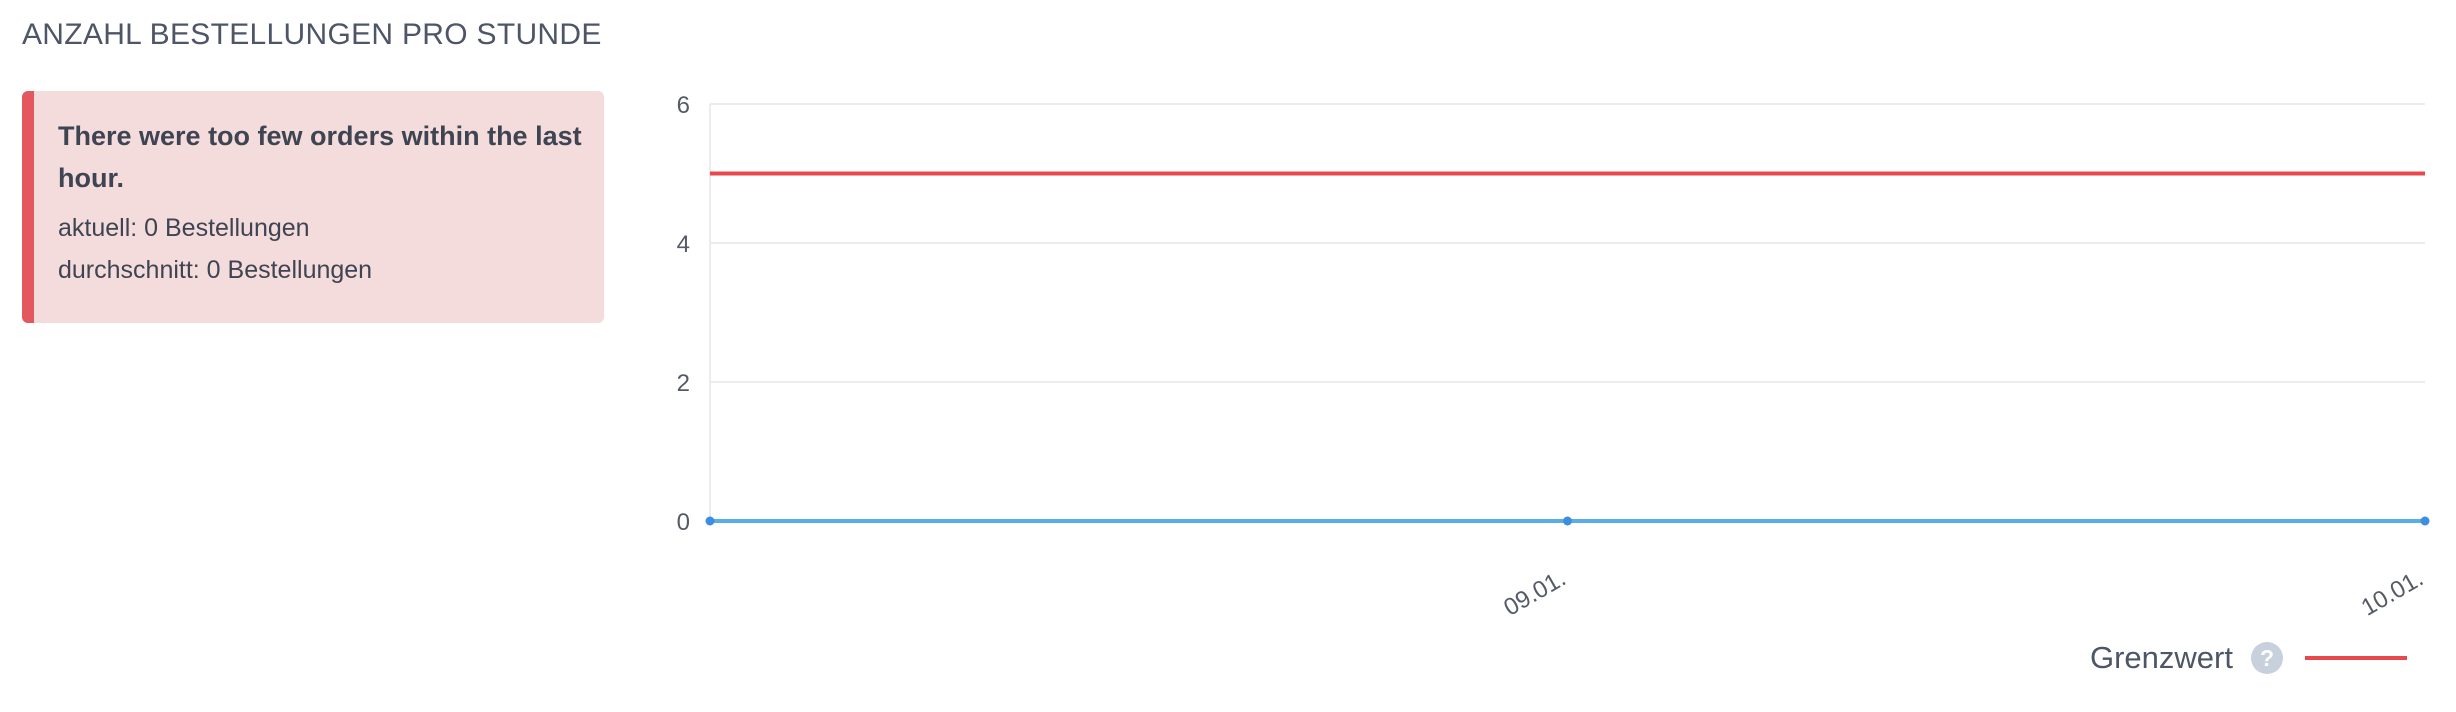  What do you see at coordinates (2392, 593) in the screenshot?
I see `x-tick-label: 10.01.` at bounding box center [2392, 593].